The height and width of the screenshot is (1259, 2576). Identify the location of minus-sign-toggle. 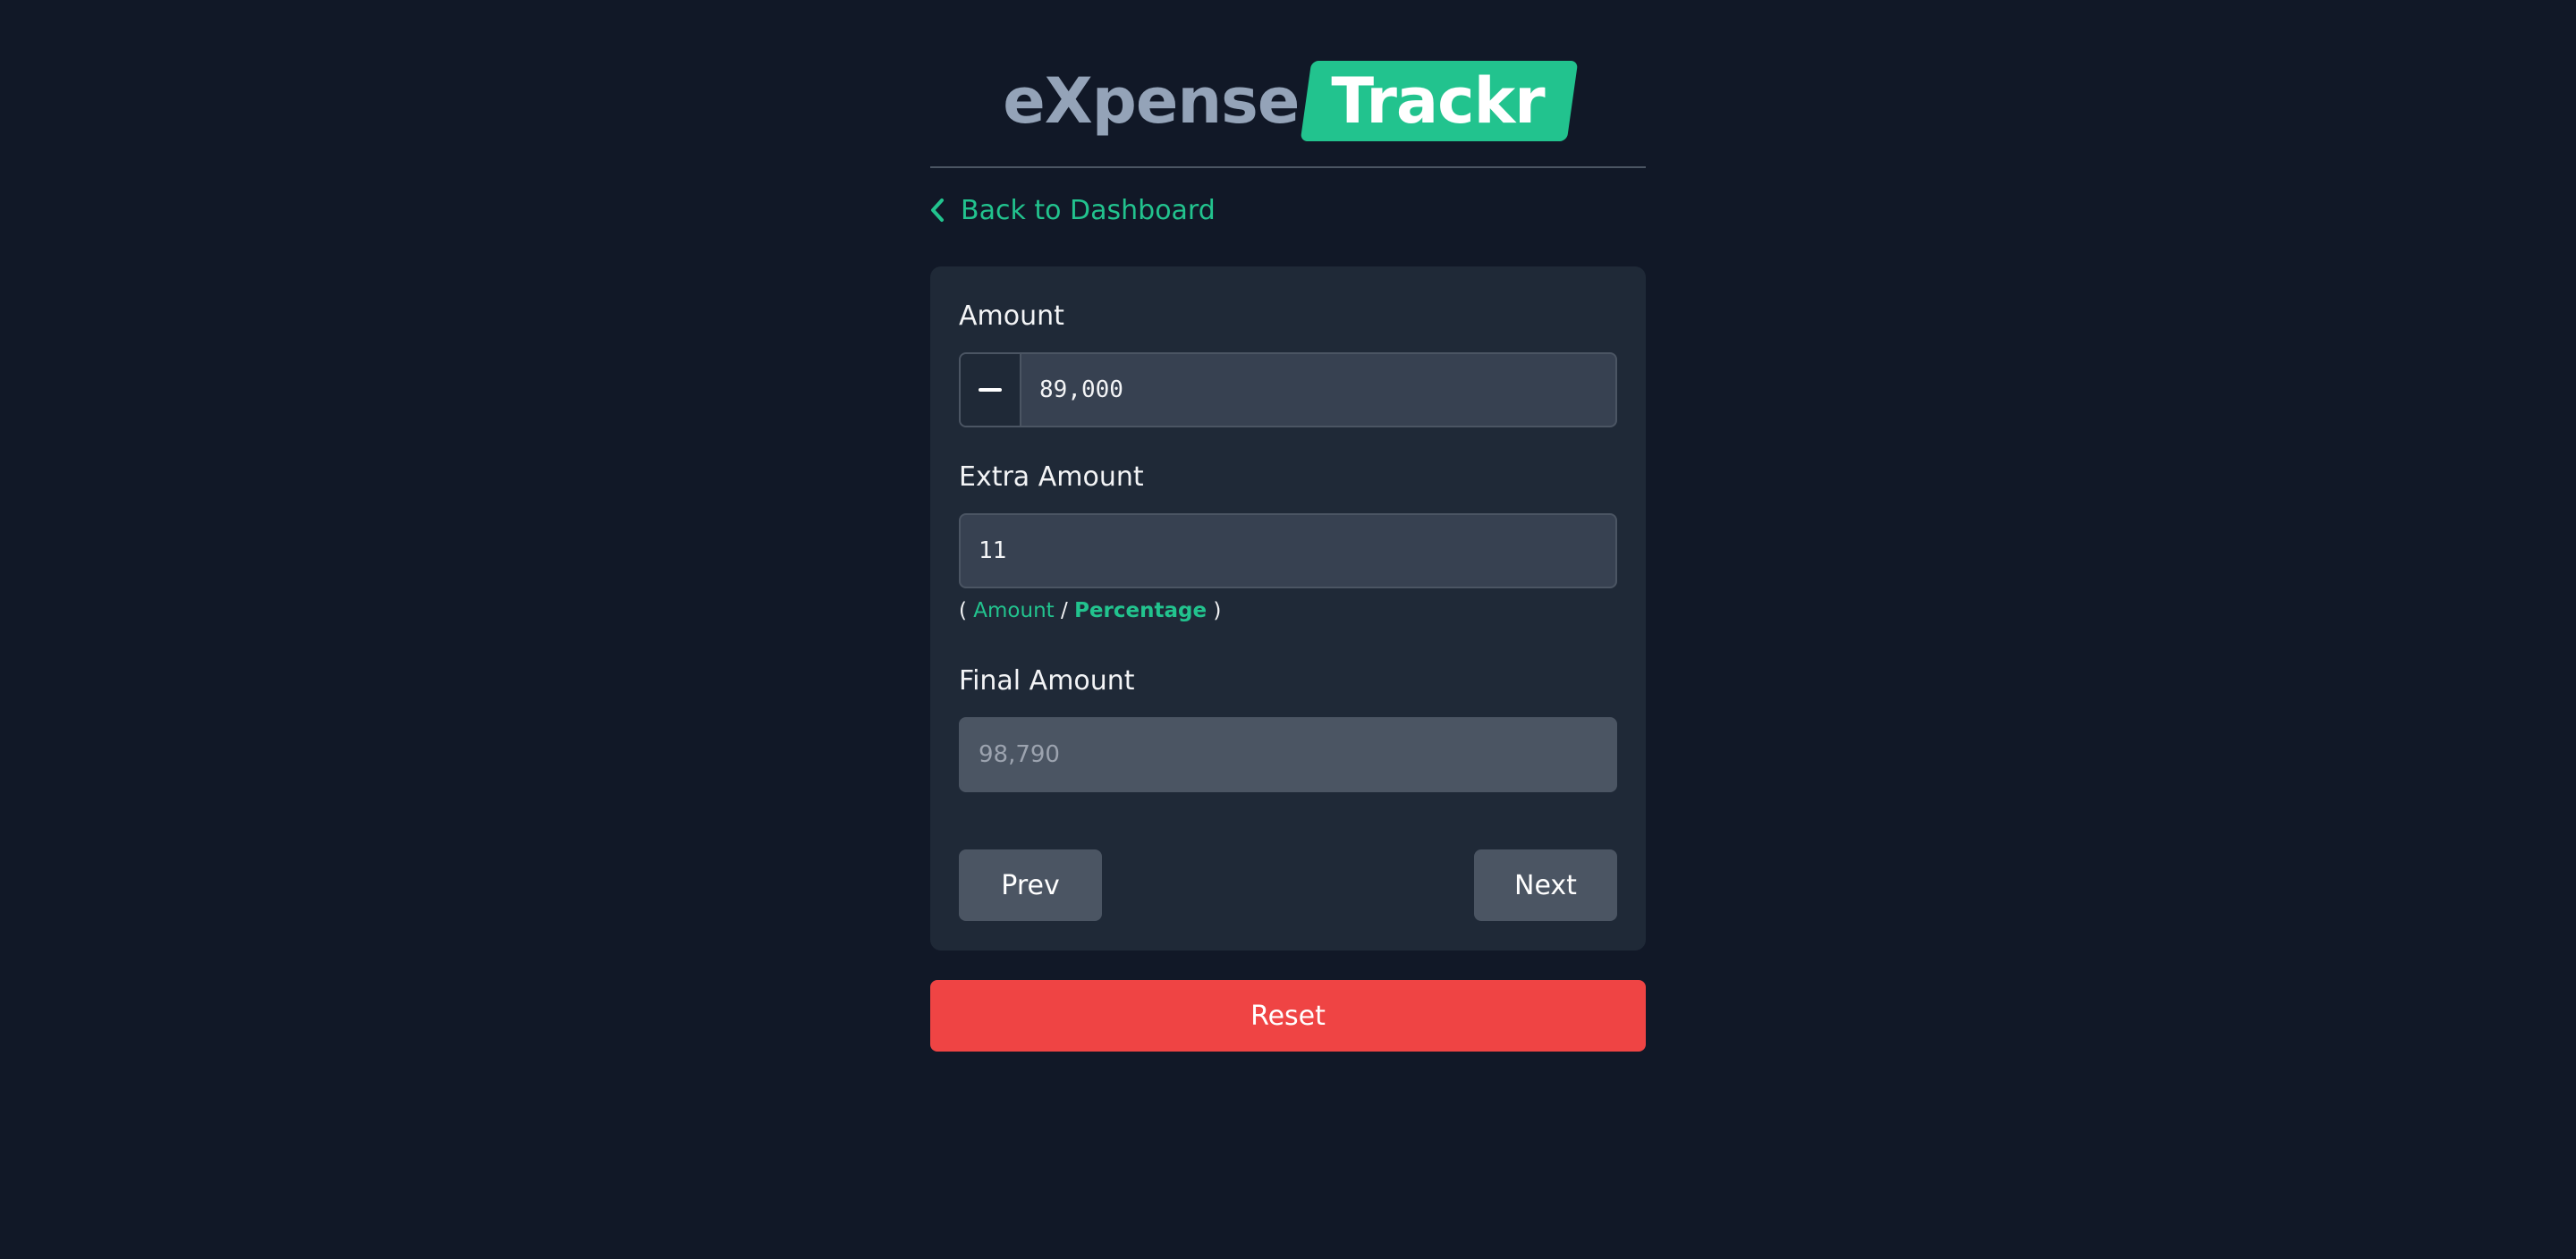
(991, 390).